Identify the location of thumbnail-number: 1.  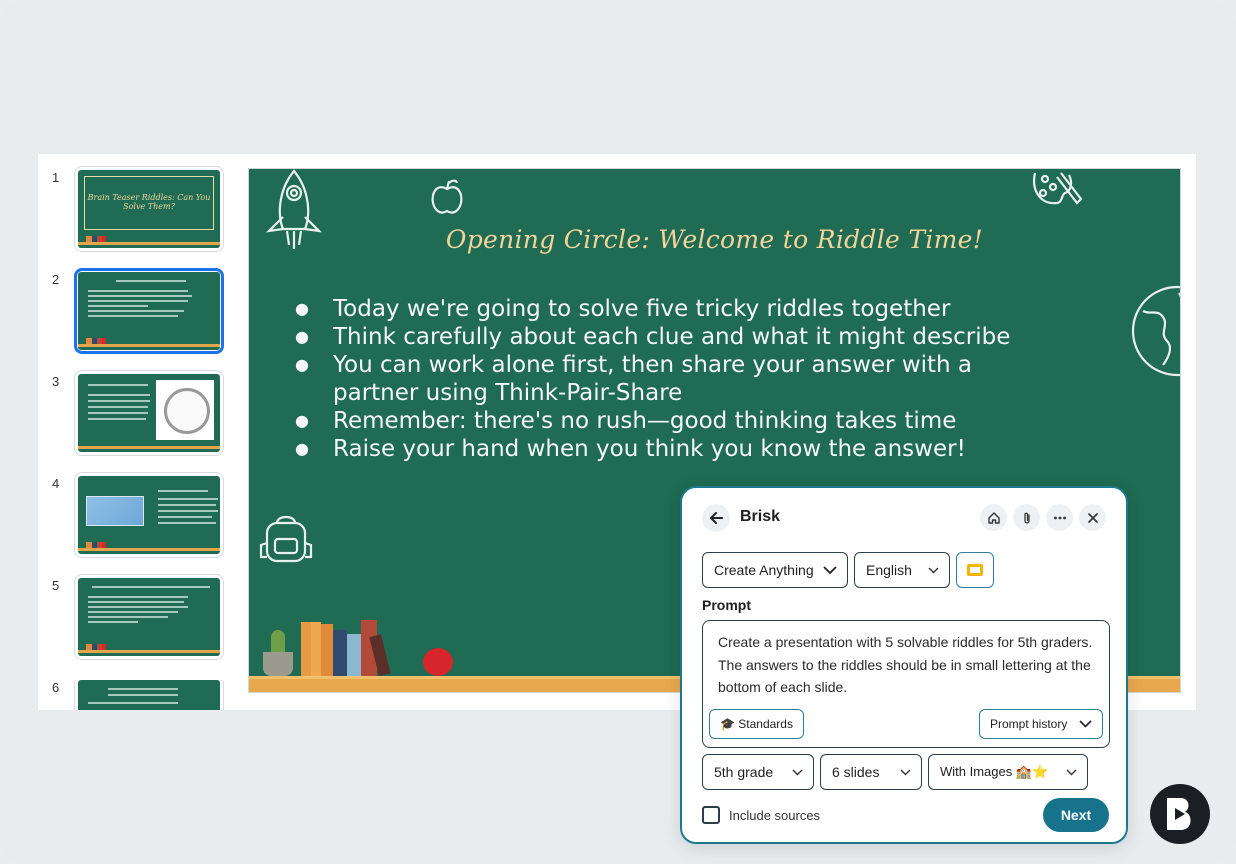
(56, 177).